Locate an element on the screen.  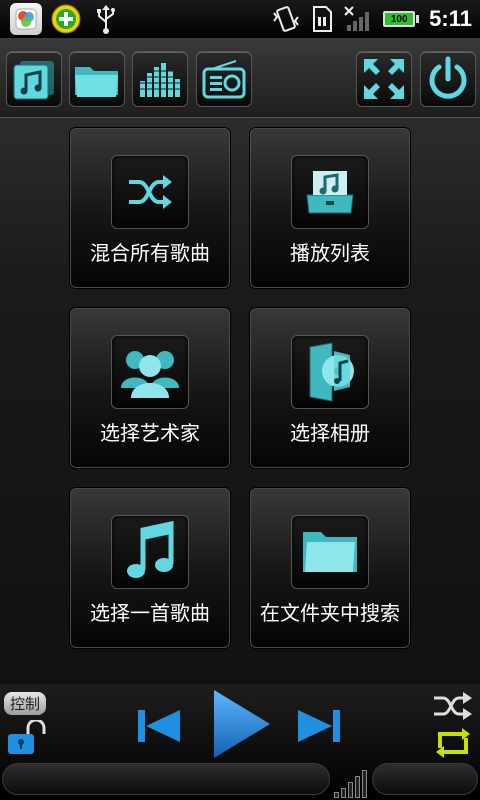
library-icon is located at coordinates (33, 80).